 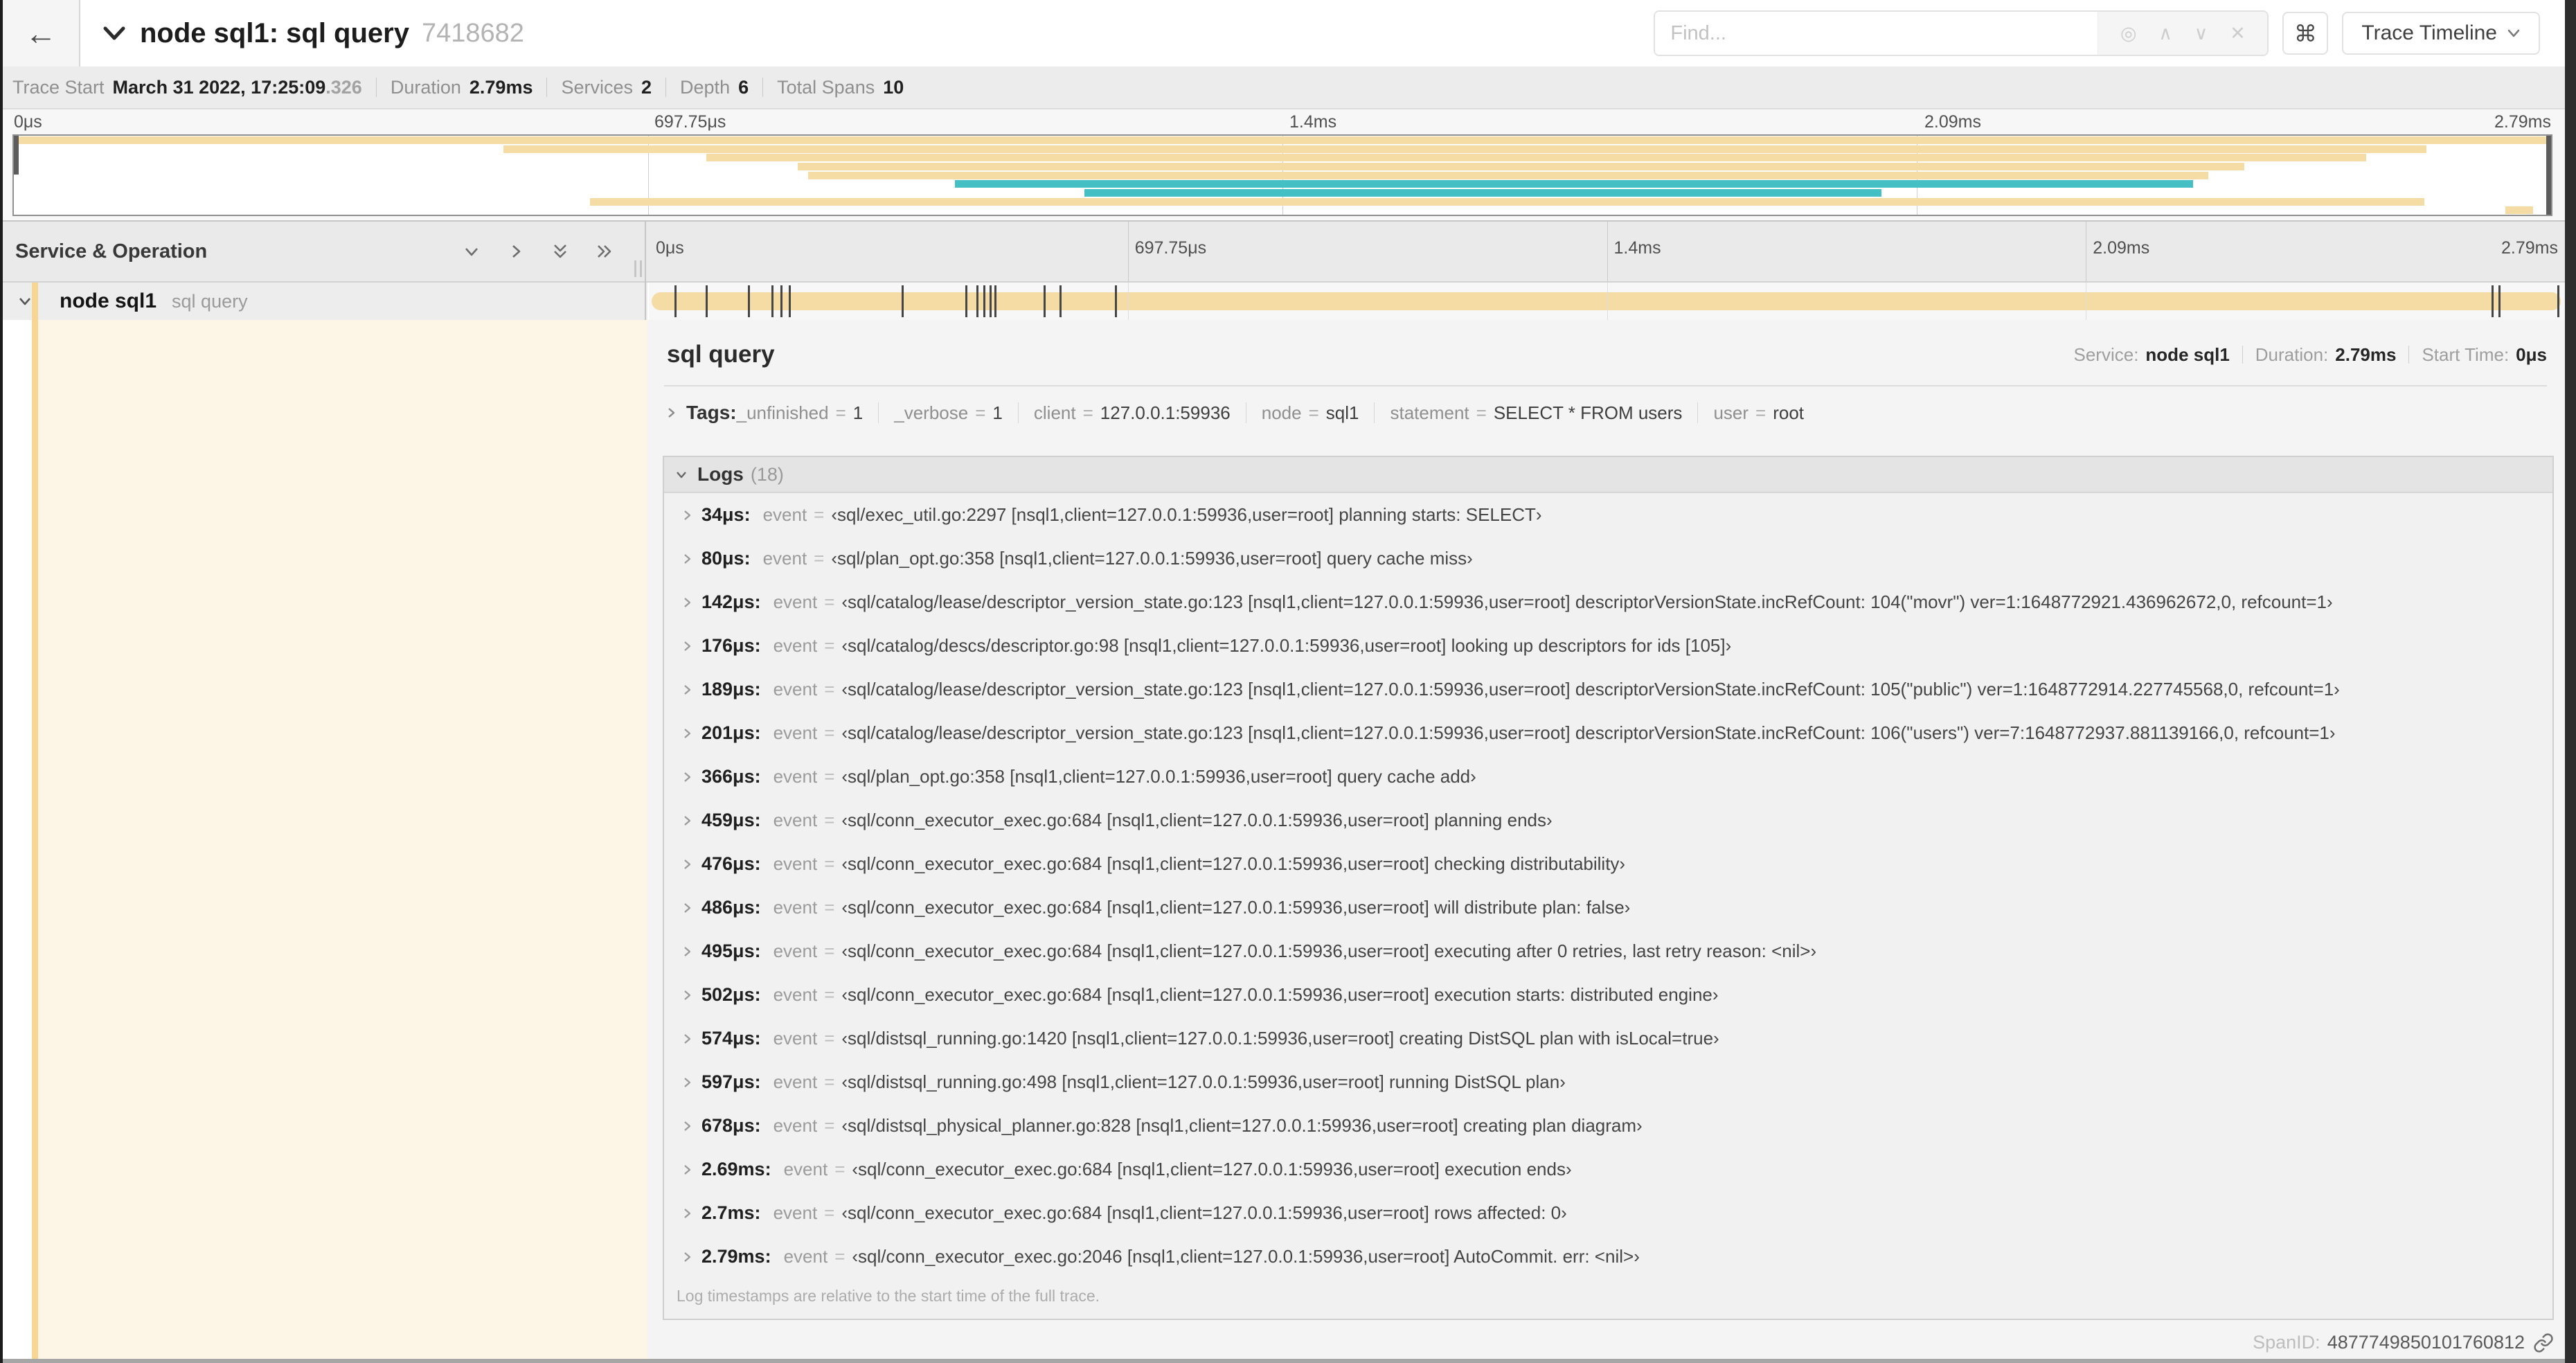 I want to click on meta-value: 0μs, so click(x=2531, y=355).